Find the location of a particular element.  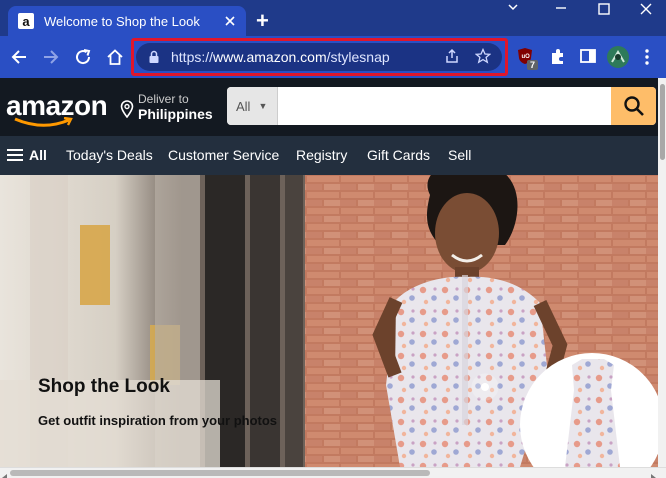

nav-gift-cards: Gift Cards is located at coordinates (398, 155).